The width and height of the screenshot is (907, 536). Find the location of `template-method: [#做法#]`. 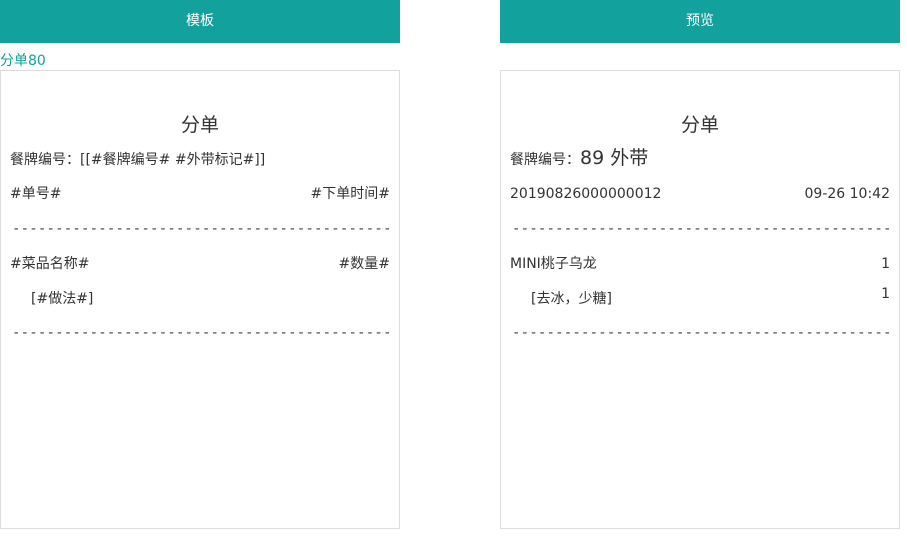

template-method: [#做法#] is located at coordinates (62, 299).